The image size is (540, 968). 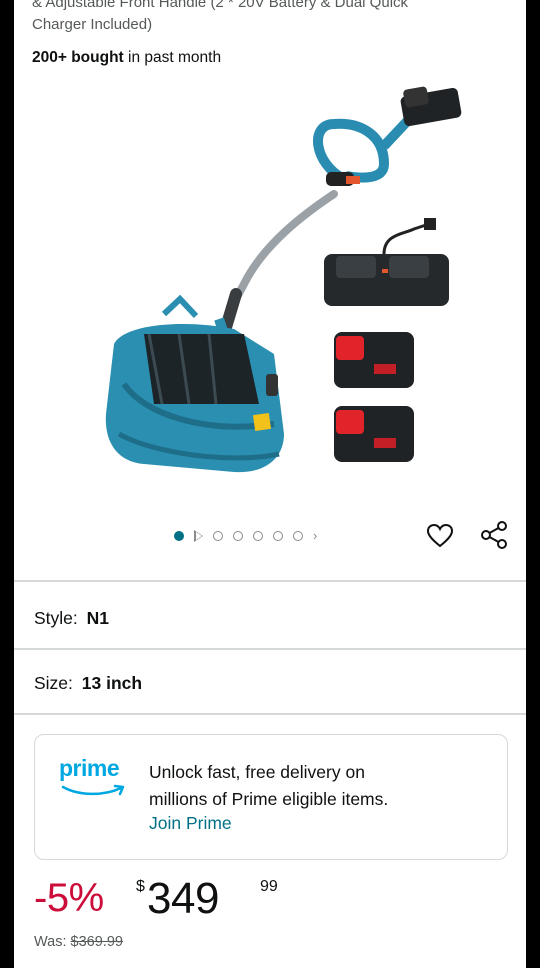 What do you see at coordinates (179, 536) in the screenshot?
I see `carousel-dot-active` at bounding box center [179, 536].